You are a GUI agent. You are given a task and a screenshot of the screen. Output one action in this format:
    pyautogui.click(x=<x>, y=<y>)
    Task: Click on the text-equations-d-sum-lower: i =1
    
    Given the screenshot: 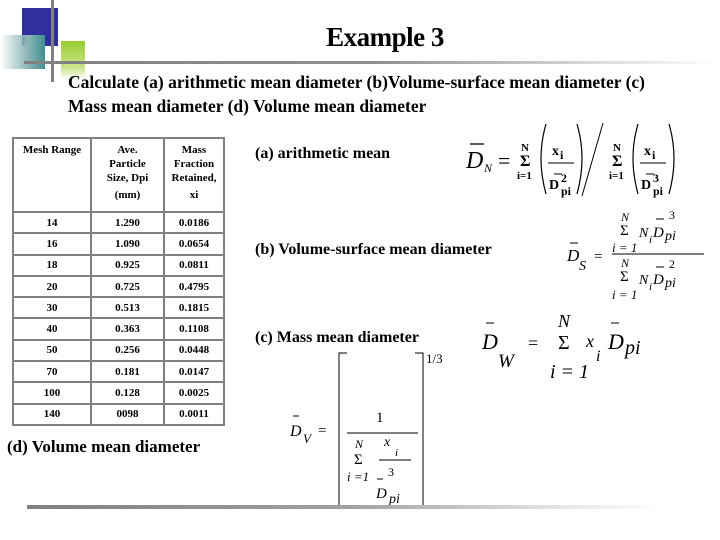 What is the action you would take?
    pyautogui.click(x=358, y=476)
    